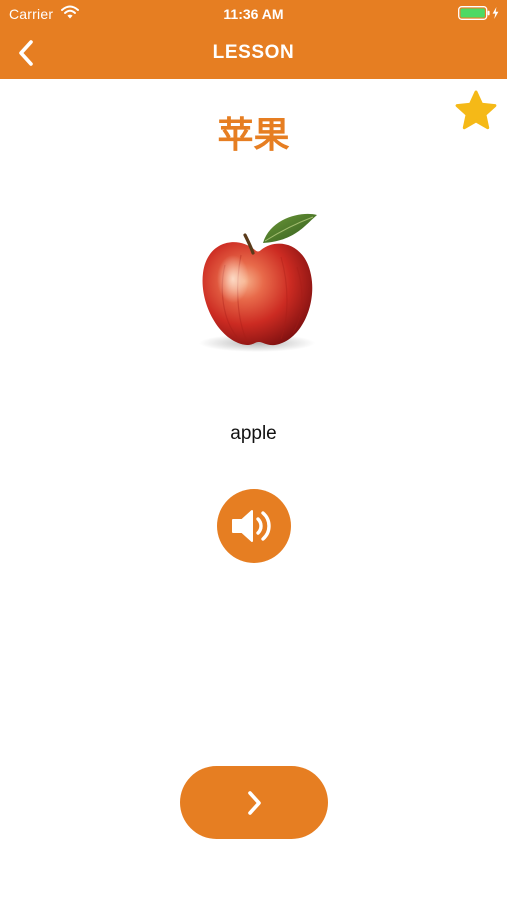  I want to click on nav-bar: LESSON, so click(253, 53).